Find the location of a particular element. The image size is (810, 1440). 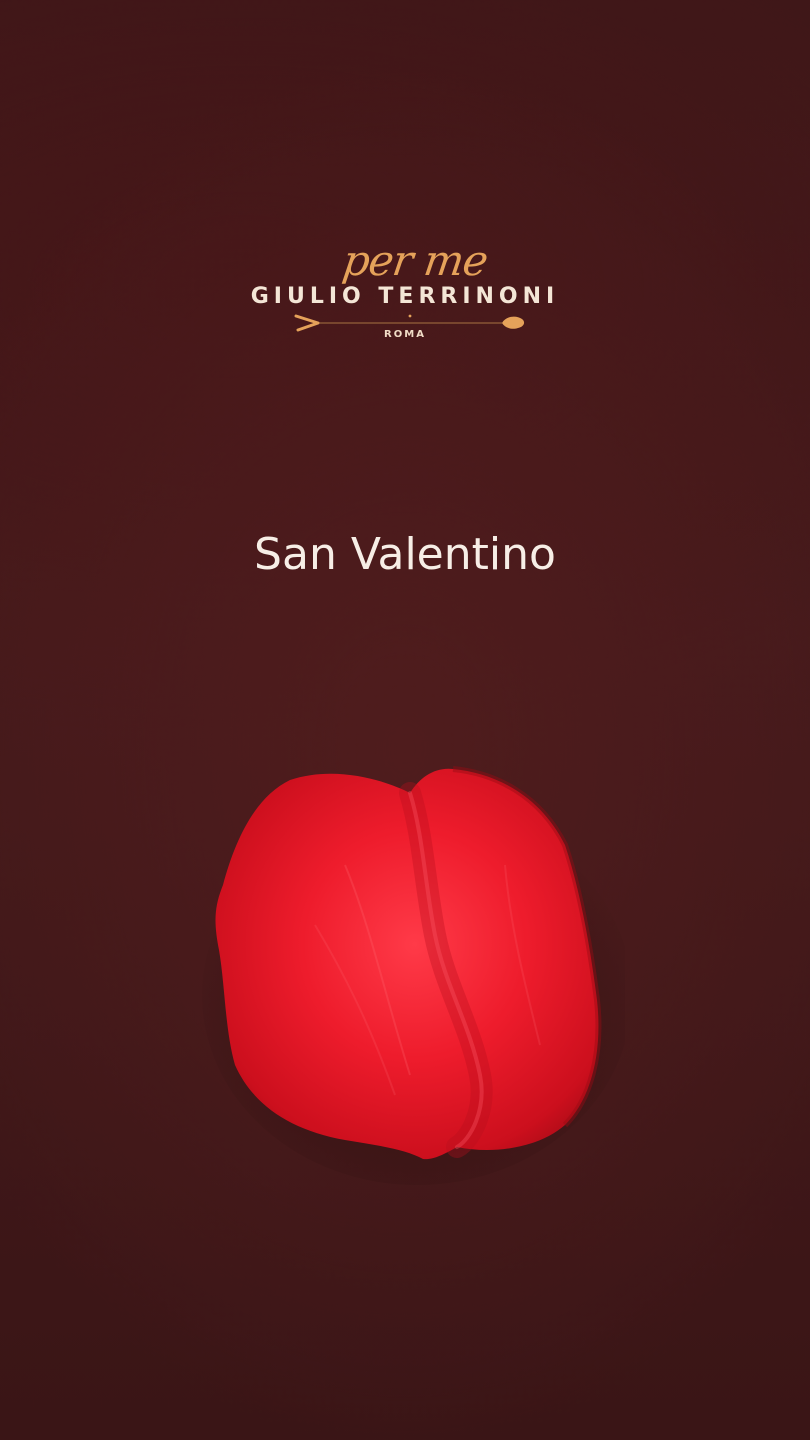

logo-script-text: per me is located at coordinates (415, 260).